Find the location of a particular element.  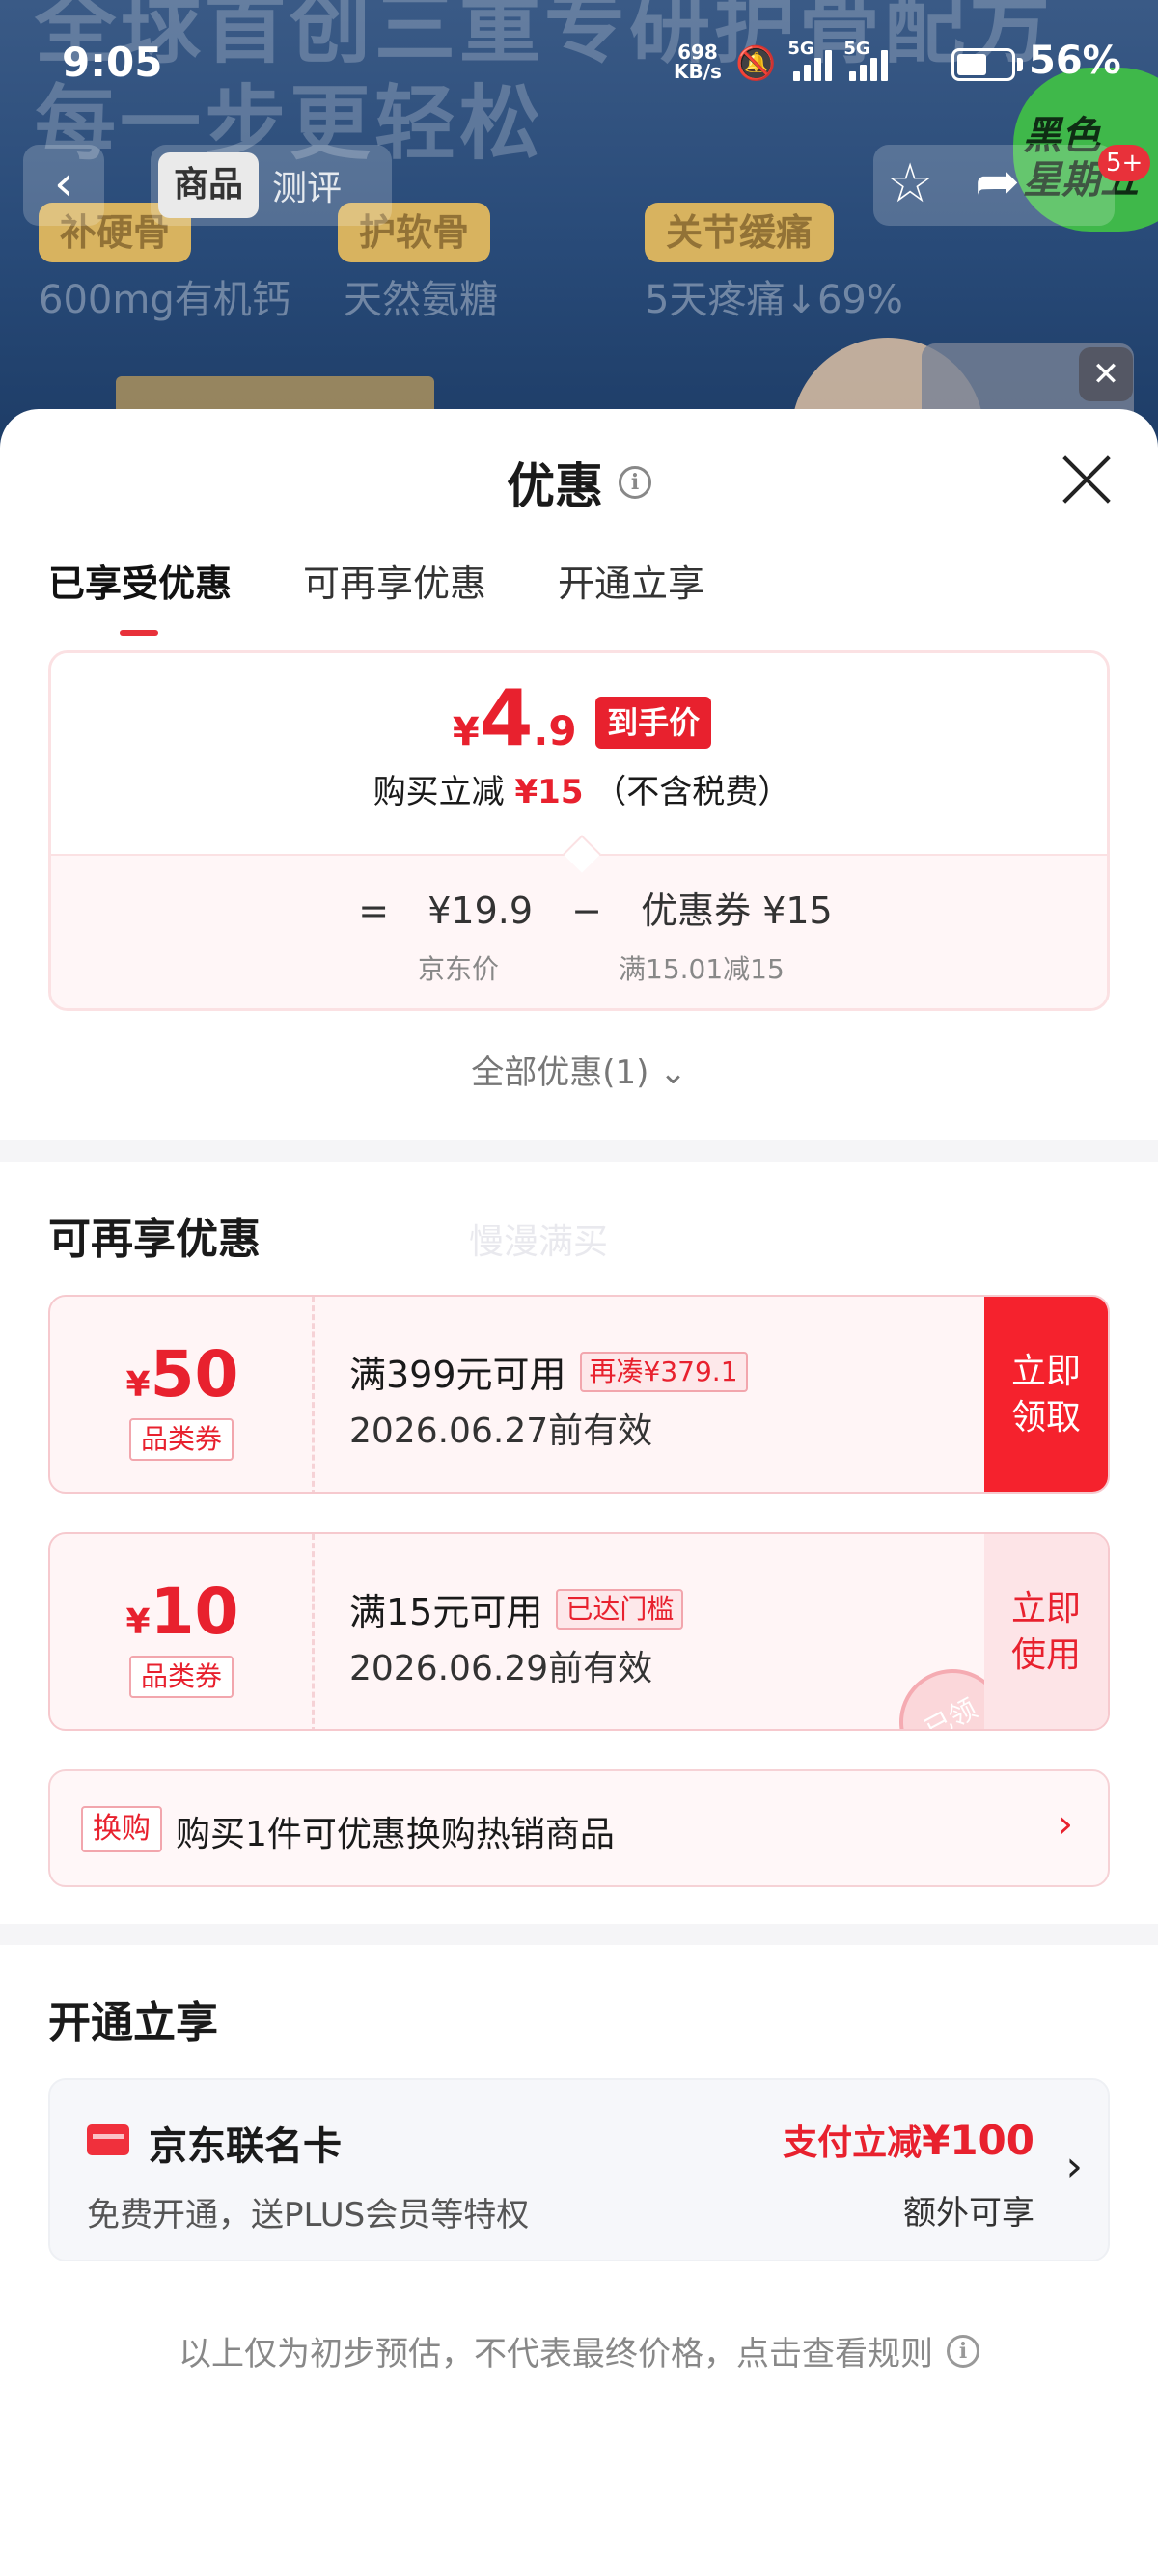

coupon-rule: 满15.01减15 is located at coordinates (702, 969).